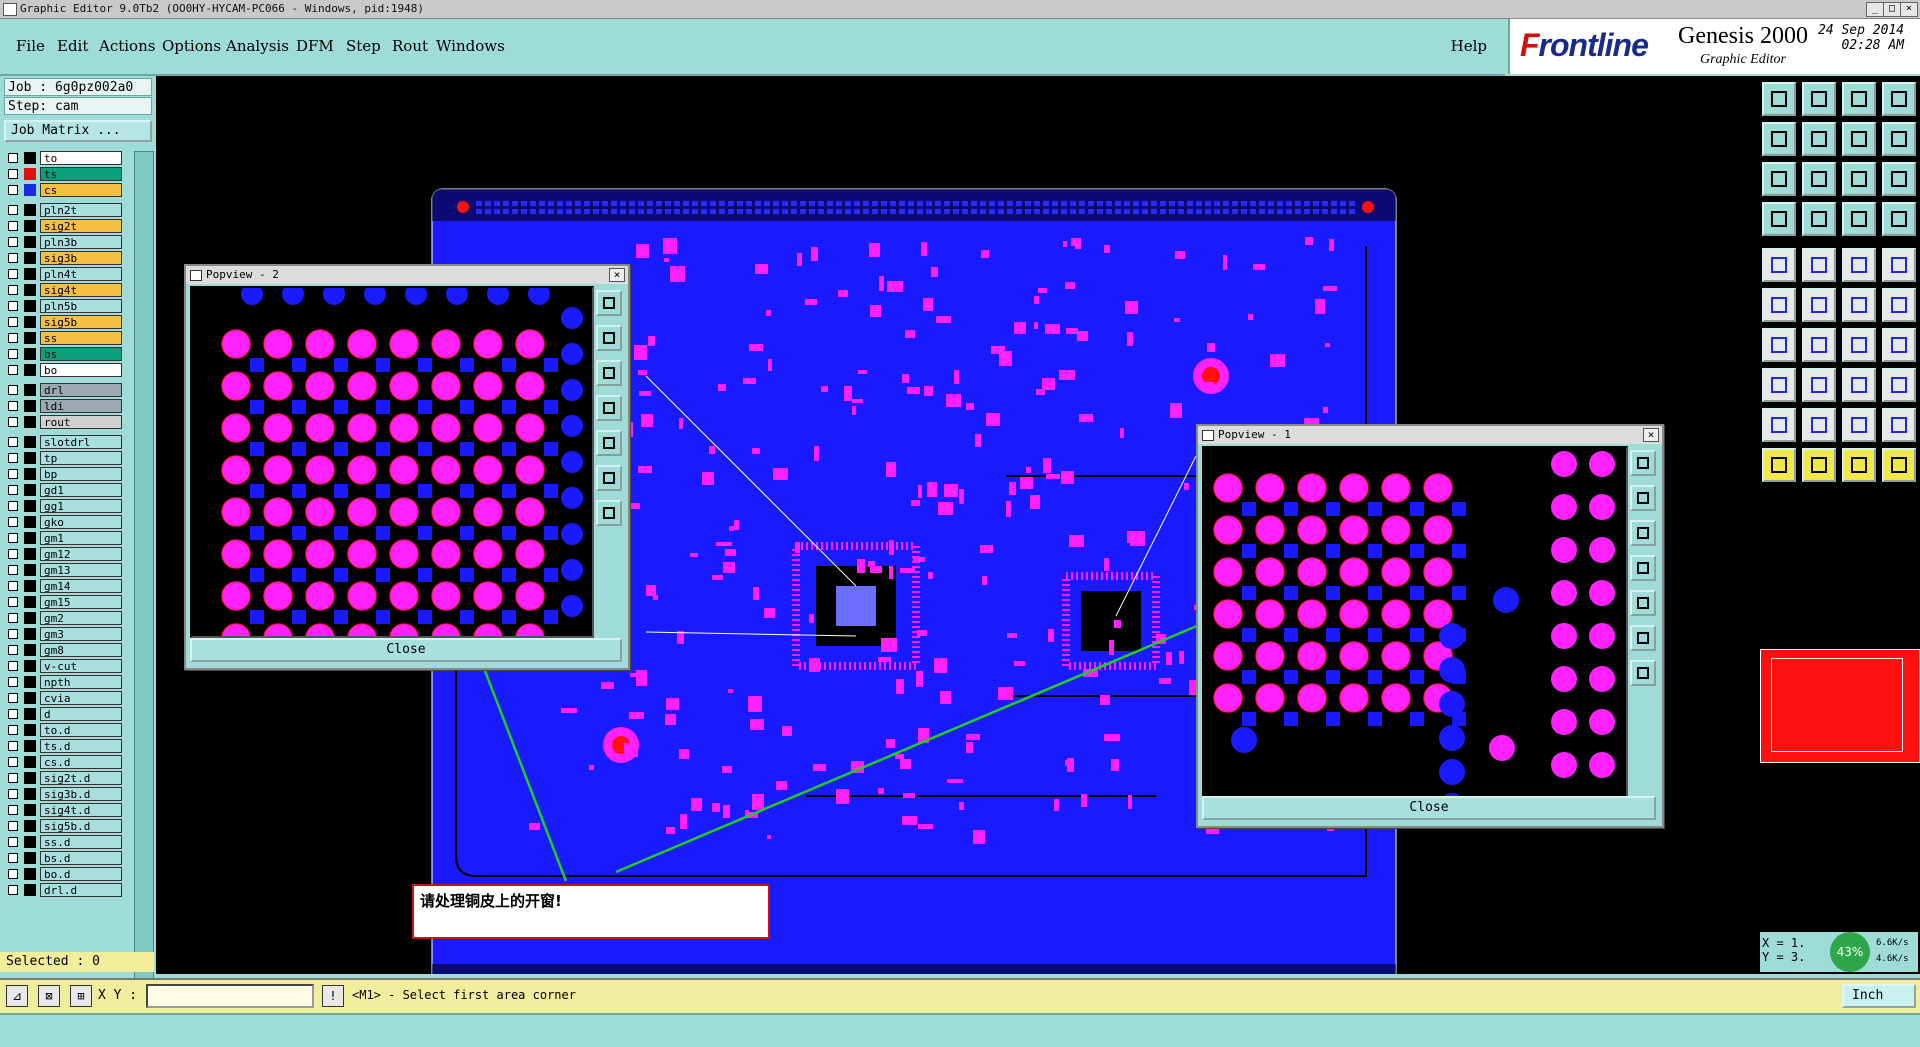 This screenshot has width=1920, height=1047. Describe the element at coordinates (81, 490) in the screenshot. I see `layer-name: gd1` at that location.